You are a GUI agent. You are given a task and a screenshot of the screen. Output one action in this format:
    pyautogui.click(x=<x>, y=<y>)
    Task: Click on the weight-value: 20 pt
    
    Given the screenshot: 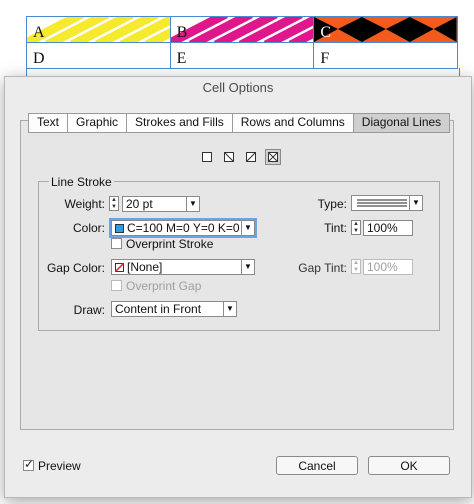 What is the action you would take?
    pyautogui.click(x=139, y=204)
    